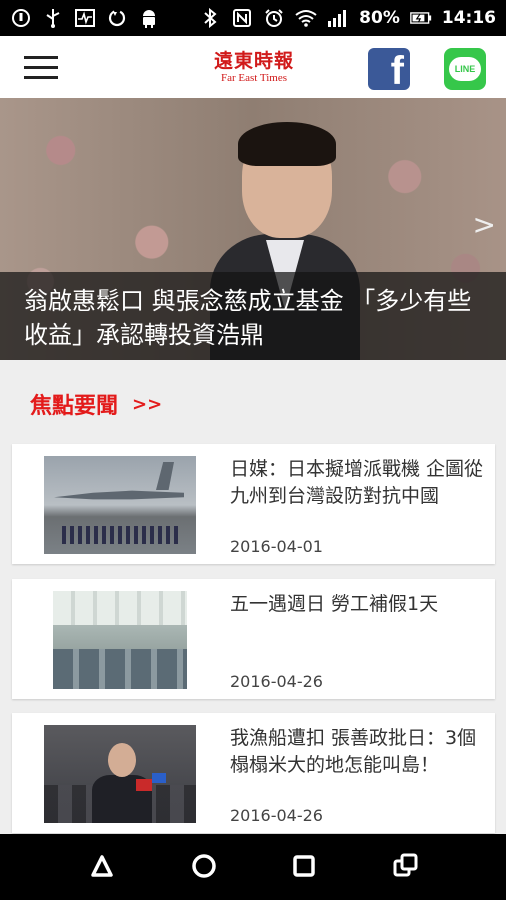 The width and height of the screenshot is (506, 900). Describe the element at coordinates (357, 482) in the screenshot. I see `article-title: 日媒：日本擬增派戰機 企圖從九州到台灣設防對抗中國` at that location.